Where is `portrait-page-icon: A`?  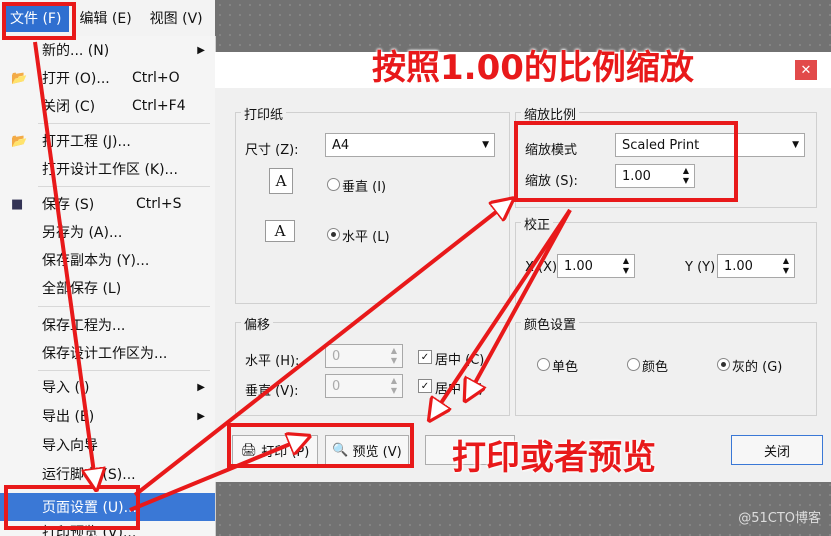
portrait-page-icon: A is located at coordinates (281, 181).